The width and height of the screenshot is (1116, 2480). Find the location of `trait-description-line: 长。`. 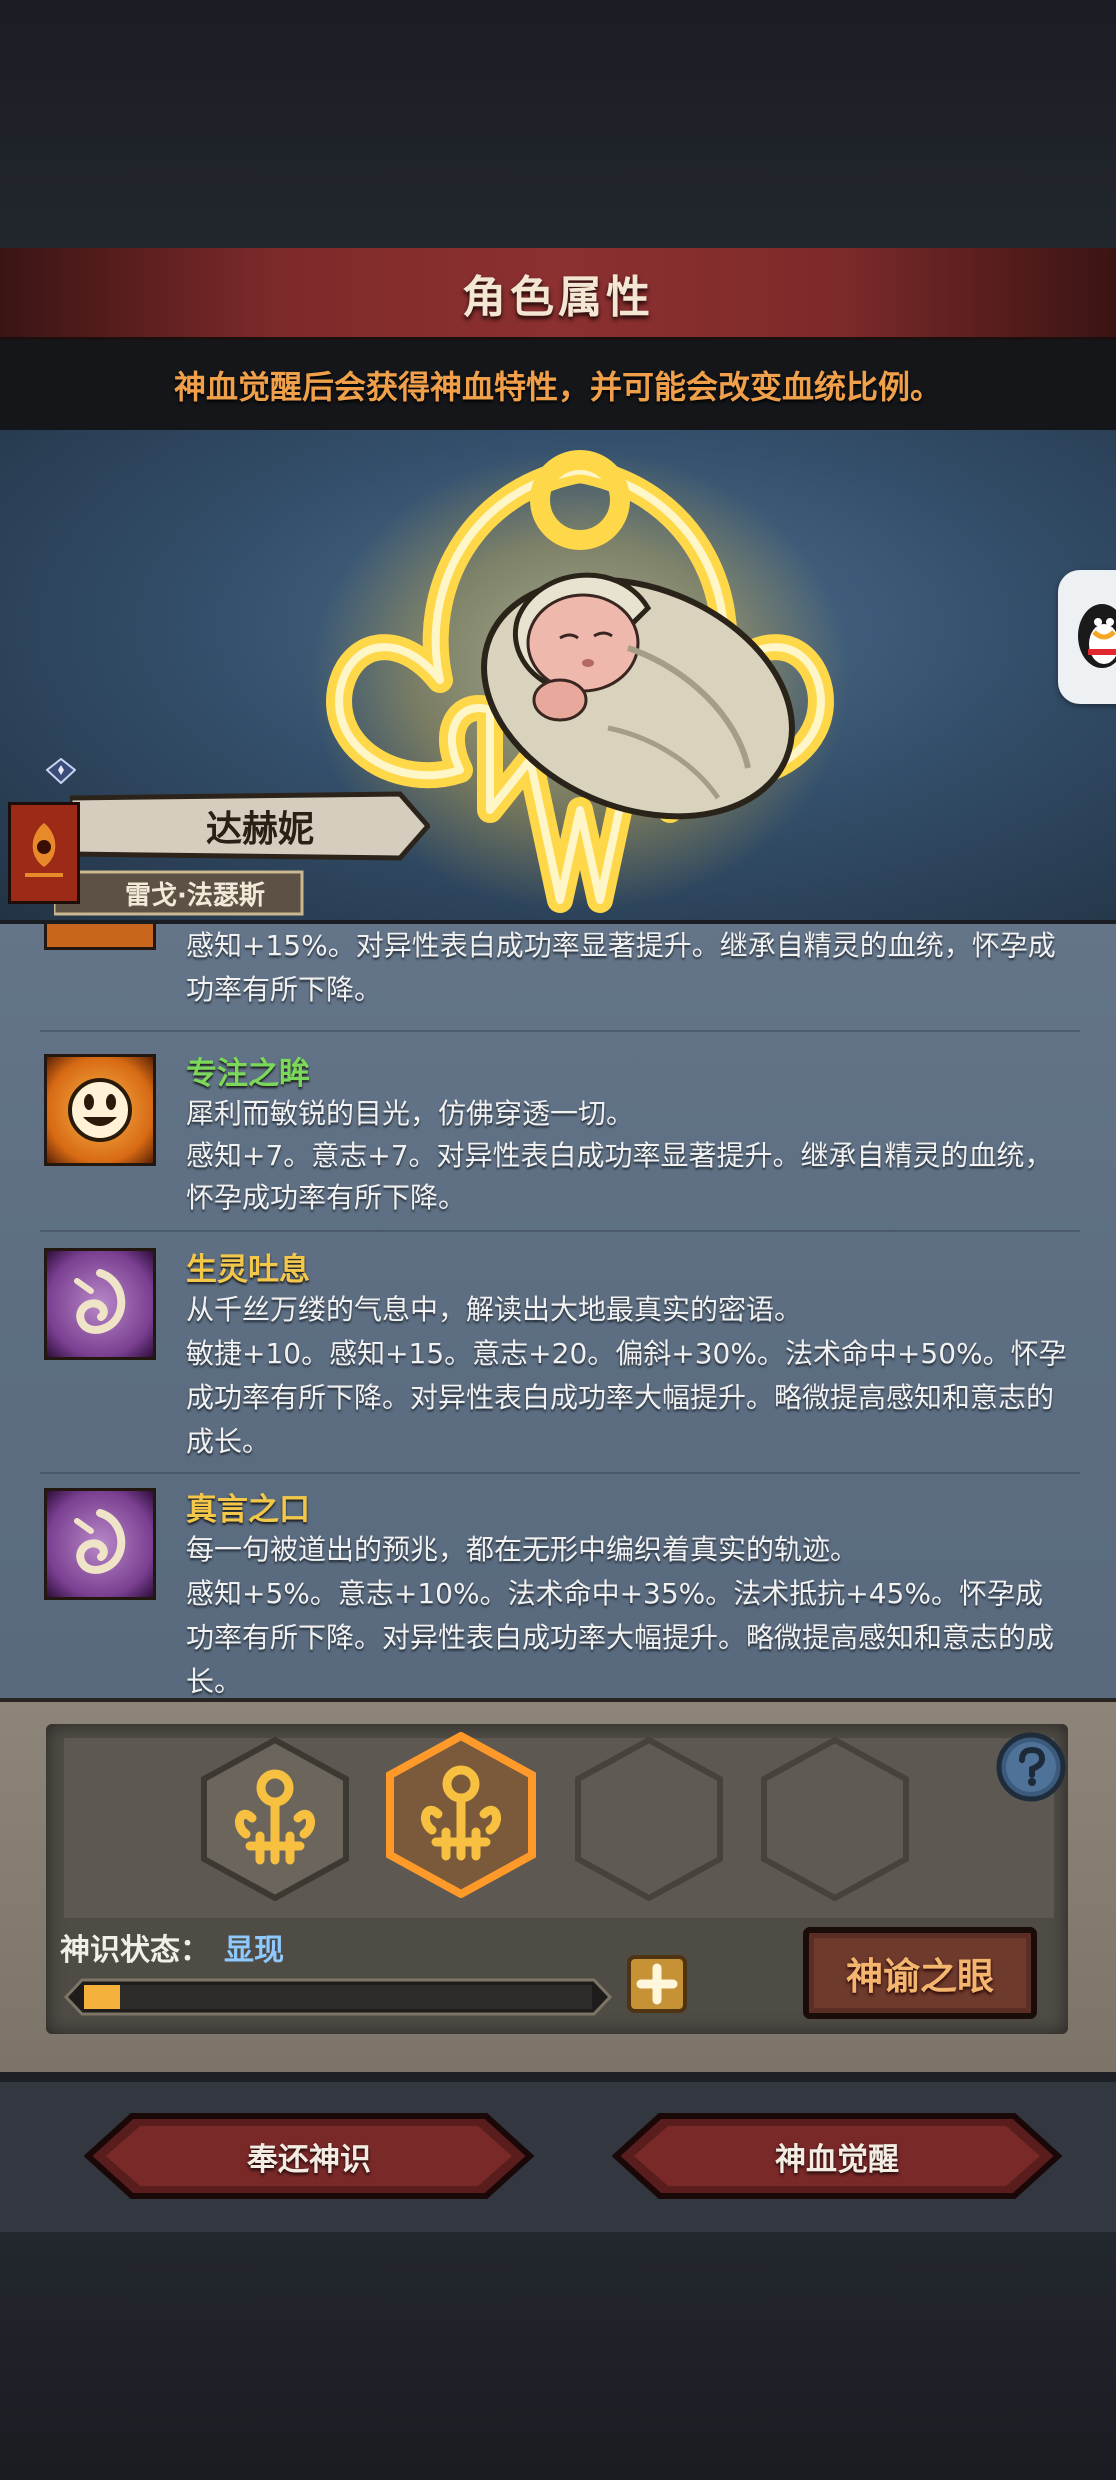

trait-description-line: 长。 is located at coordinates (214, 1681).